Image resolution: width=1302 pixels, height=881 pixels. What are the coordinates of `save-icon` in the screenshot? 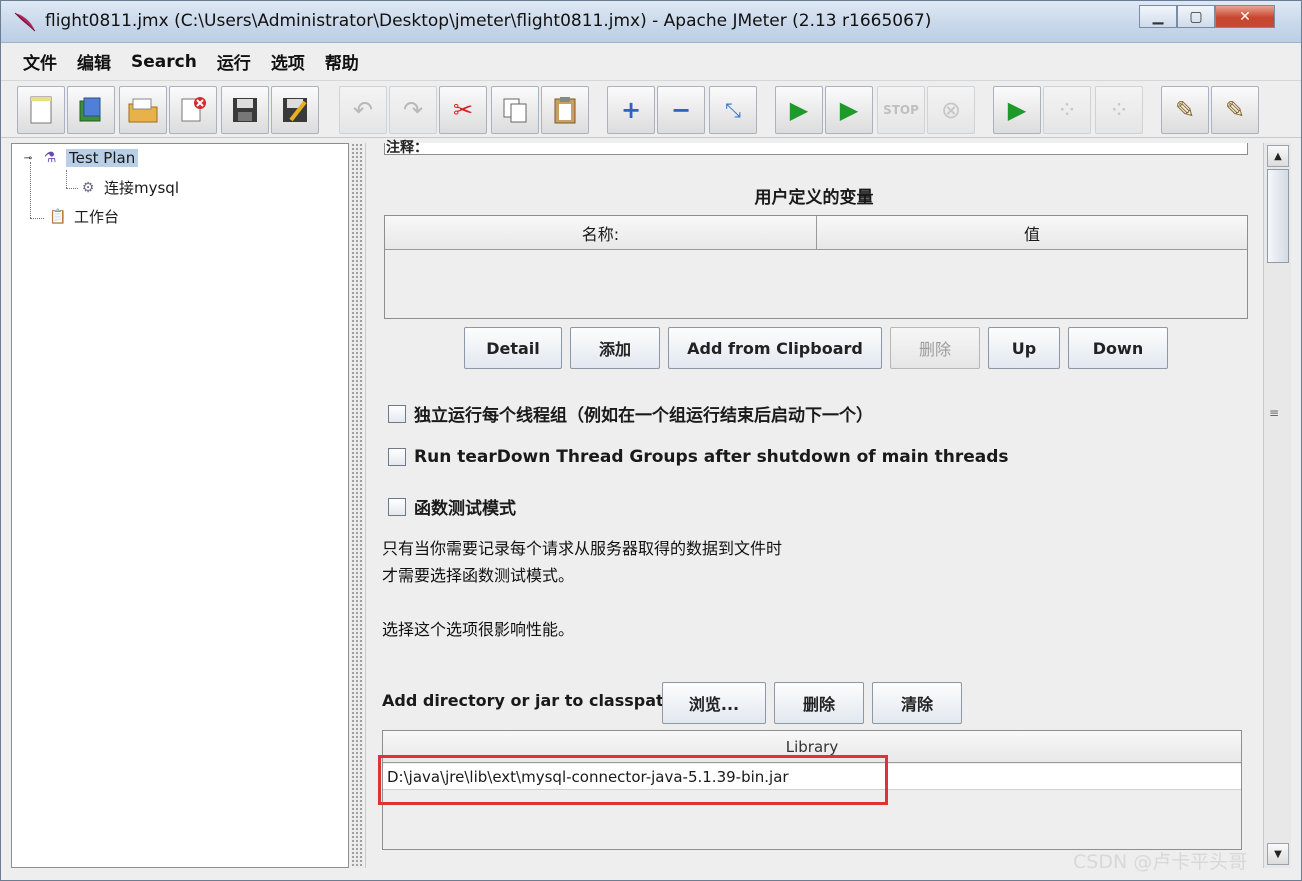 It's located at (245, 110).